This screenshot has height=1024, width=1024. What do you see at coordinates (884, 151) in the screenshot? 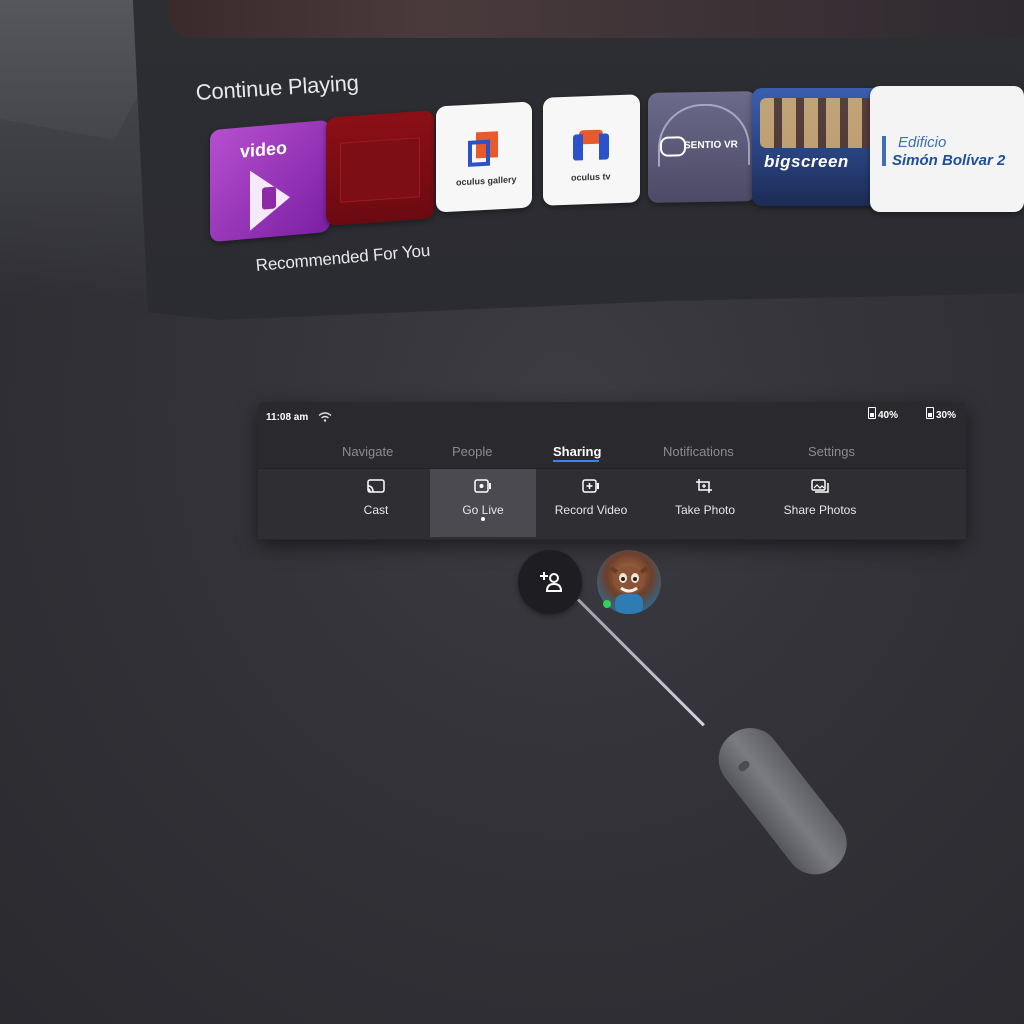
I see `edificio-accent` at bounding box center [884, 151].